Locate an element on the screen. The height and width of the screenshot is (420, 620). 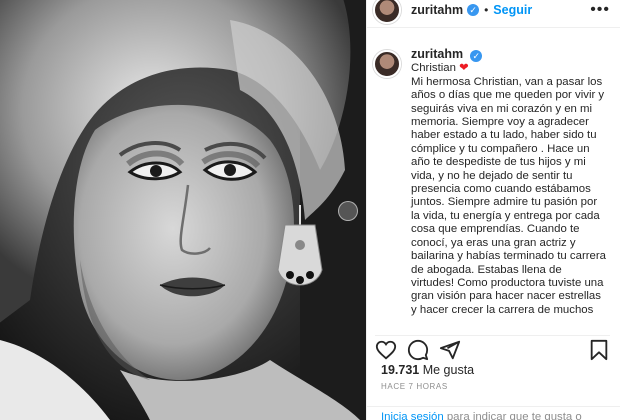
carousel-indicator is located at coordinates (348, 211).